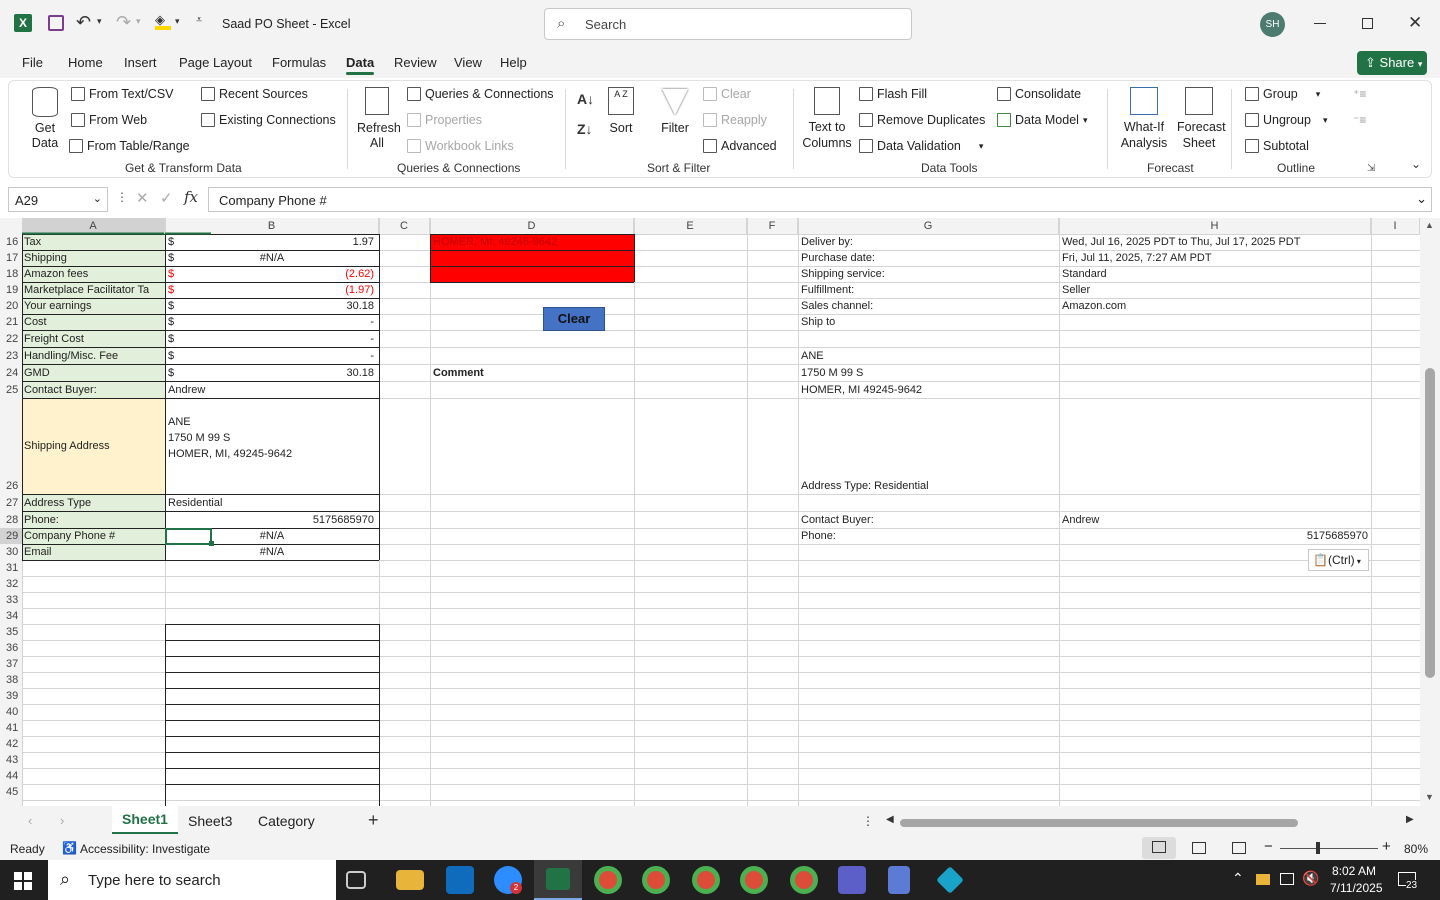  What do you see at coordinates (11, 697) in the screenshot?
I see `row-header: 39` at bounding box center [11, 697].